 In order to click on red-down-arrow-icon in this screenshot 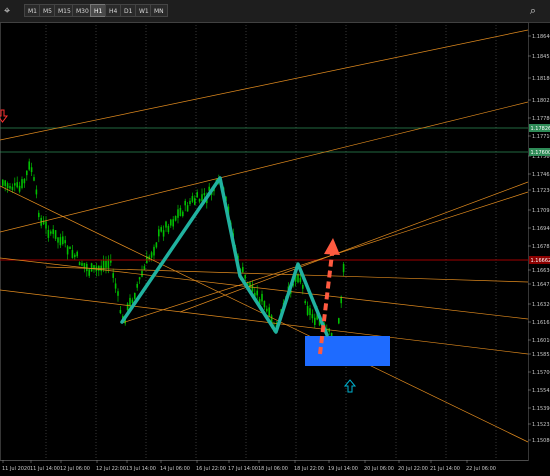, I will do `click(4, 116)`.